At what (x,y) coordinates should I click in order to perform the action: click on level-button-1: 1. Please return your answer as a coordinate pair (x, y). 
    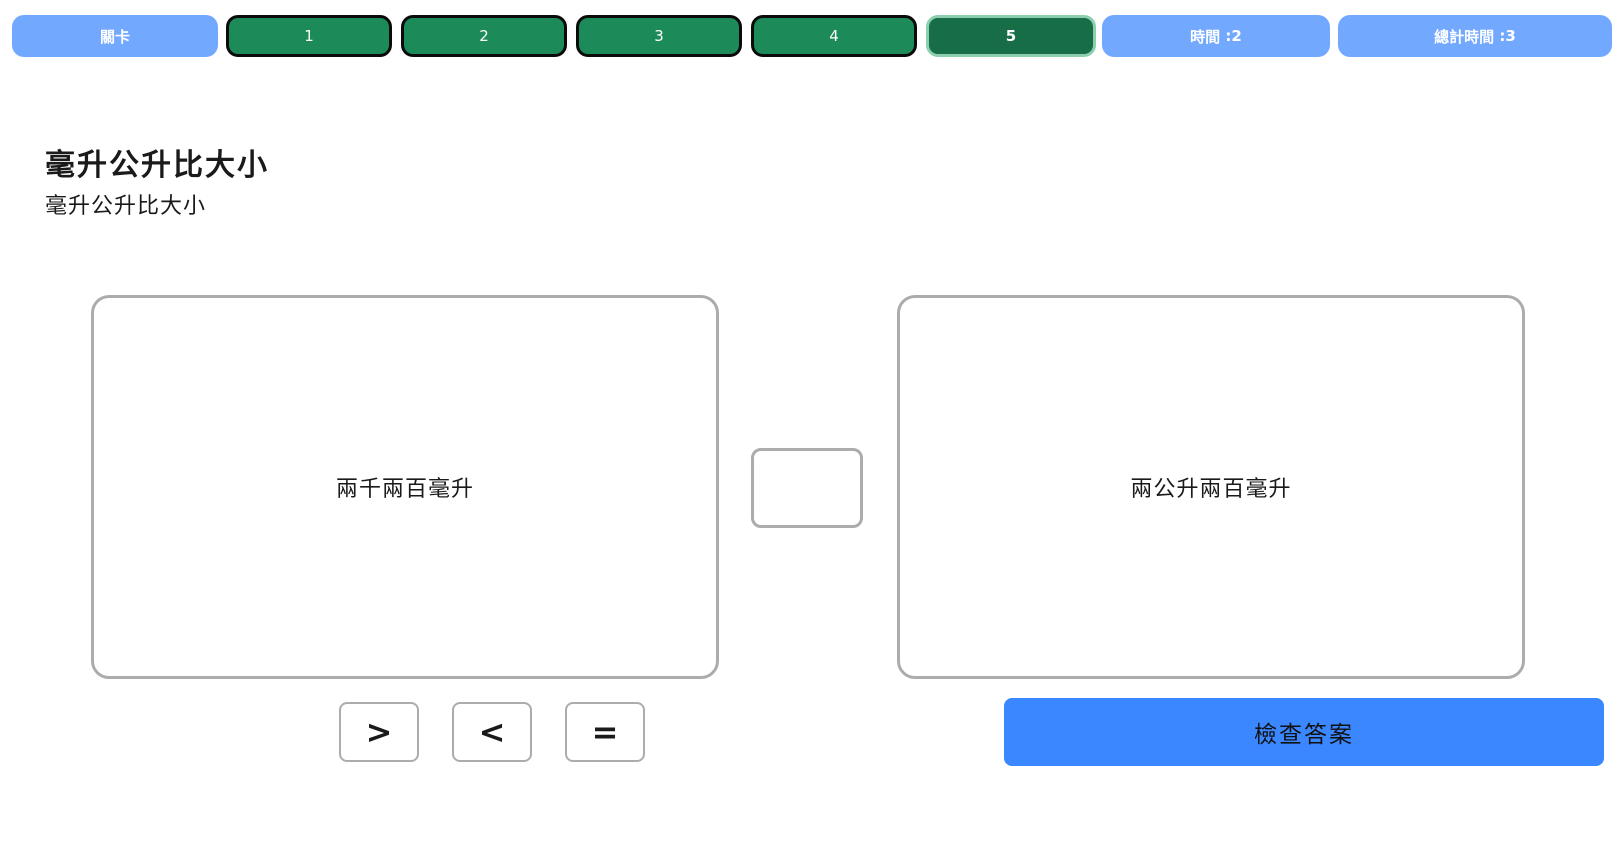
    Looking at the image, I should click on (309, 36).